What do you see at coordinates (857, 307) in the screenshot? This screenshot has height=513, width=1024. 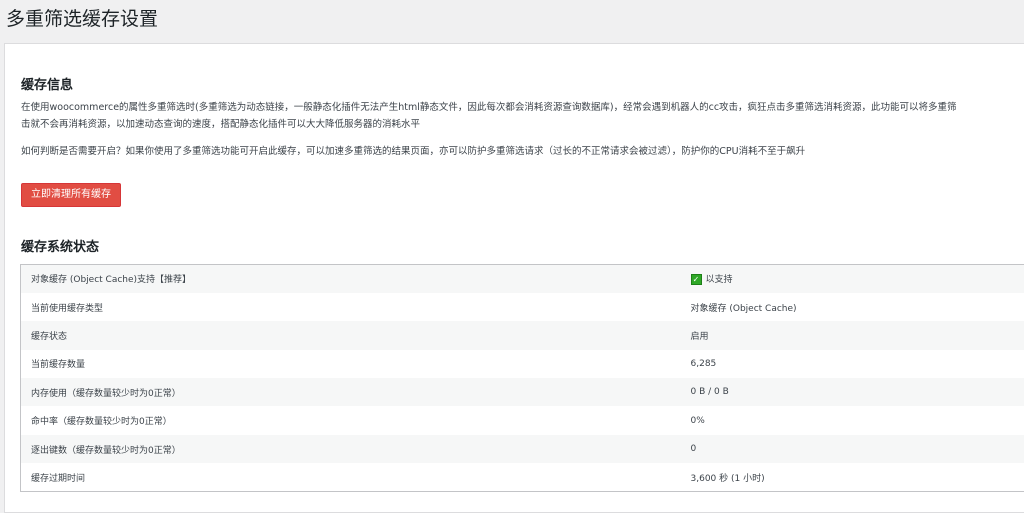 I see `row-value: 对象缓存 (Object Cache)` at bounding box center [857, 307].